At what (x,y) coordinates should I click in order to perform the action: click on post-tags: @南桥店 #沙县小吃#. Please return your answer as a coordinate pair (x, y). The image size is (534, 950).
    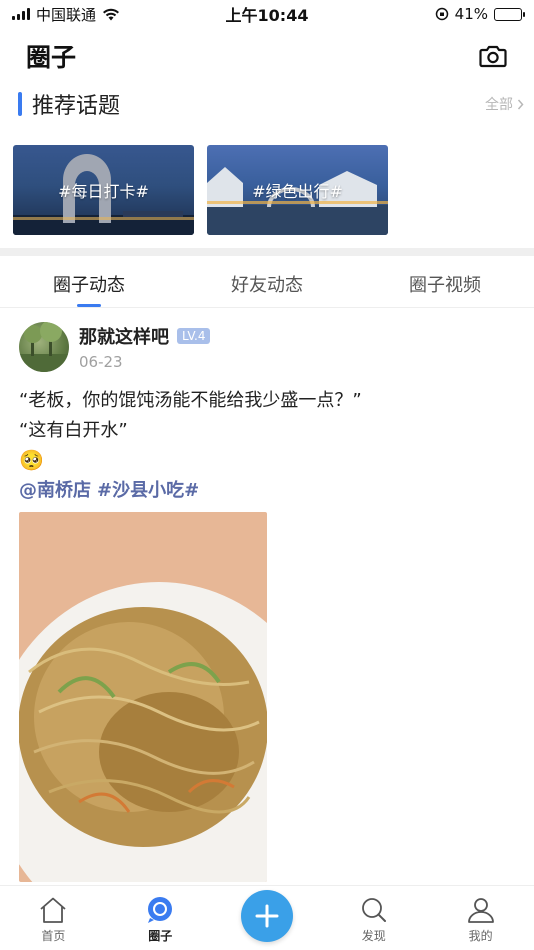
    Looking at the image, I should click on (269, 489).